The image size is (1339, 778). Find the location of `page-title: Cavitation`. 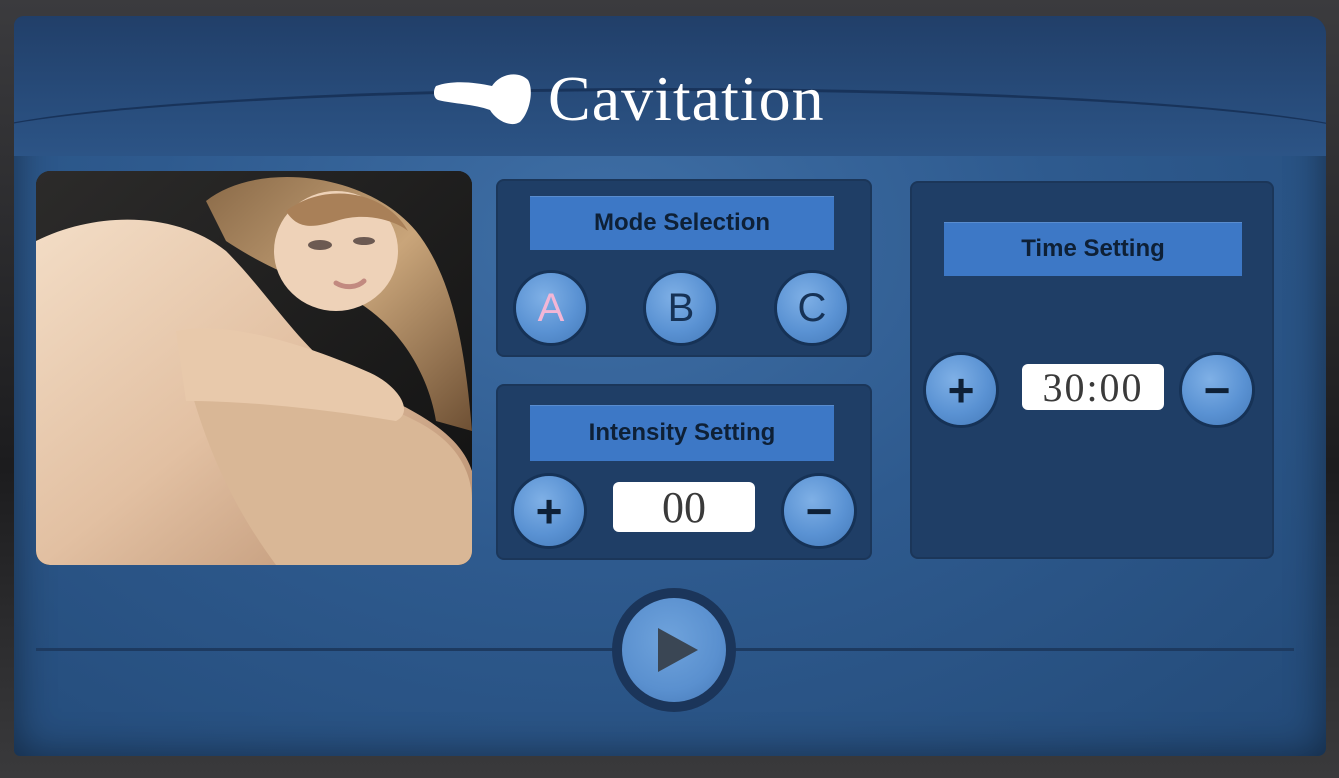

page-title: Cavitation is located at coordinates (686, 98).